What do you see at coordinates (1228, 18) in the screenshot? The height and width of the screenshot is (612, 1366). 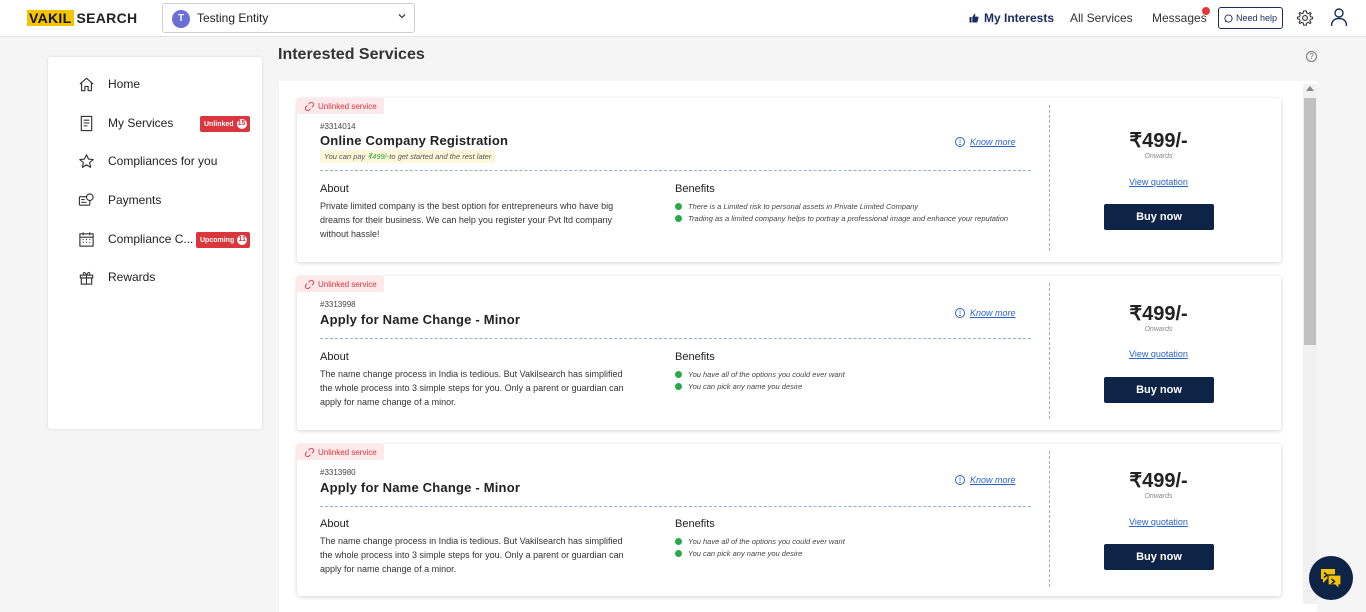 I see `chat-bubble-icon` at bounding box center [1228, 18].